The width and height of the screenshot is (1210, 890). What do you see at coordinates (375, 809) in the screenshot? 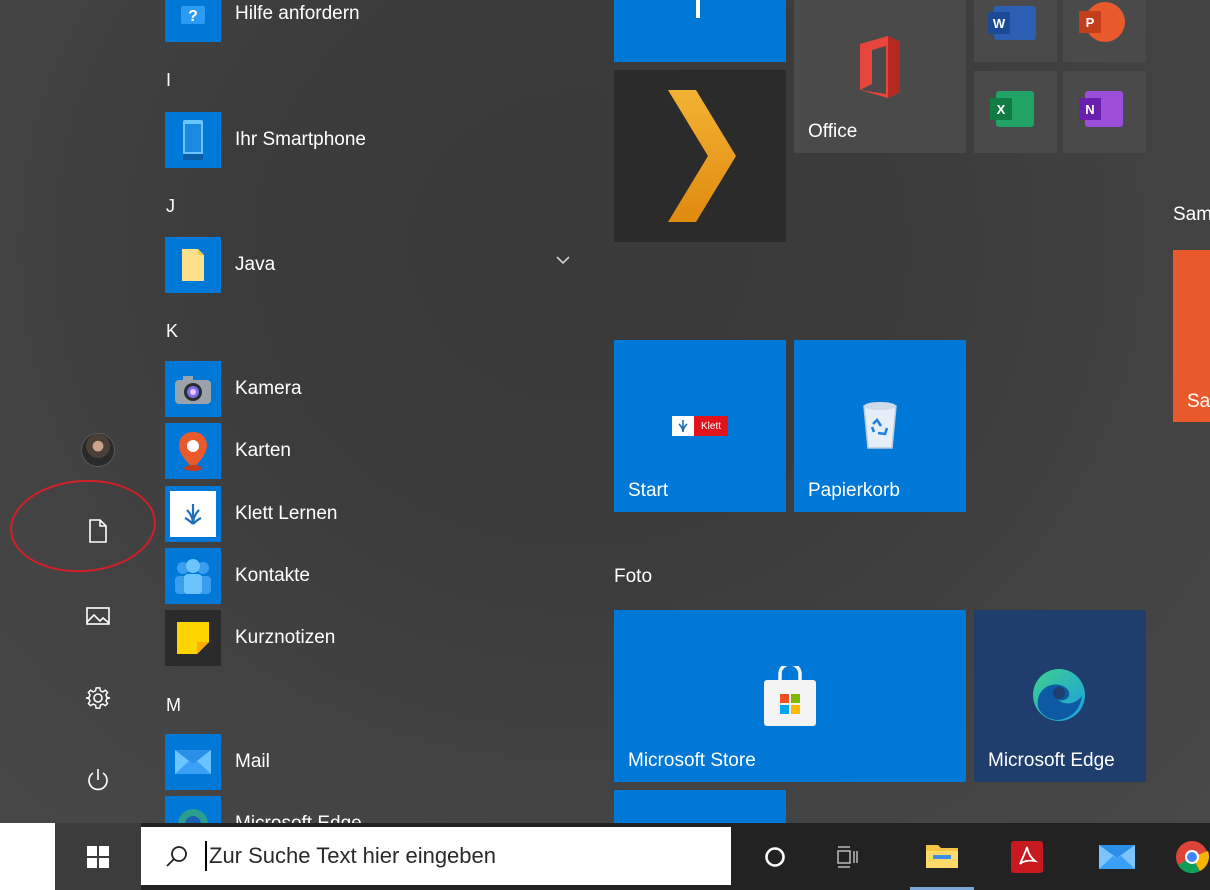
I see `app-microsoft-edge: Microsoft Edge` at bounding box center [375, 809].